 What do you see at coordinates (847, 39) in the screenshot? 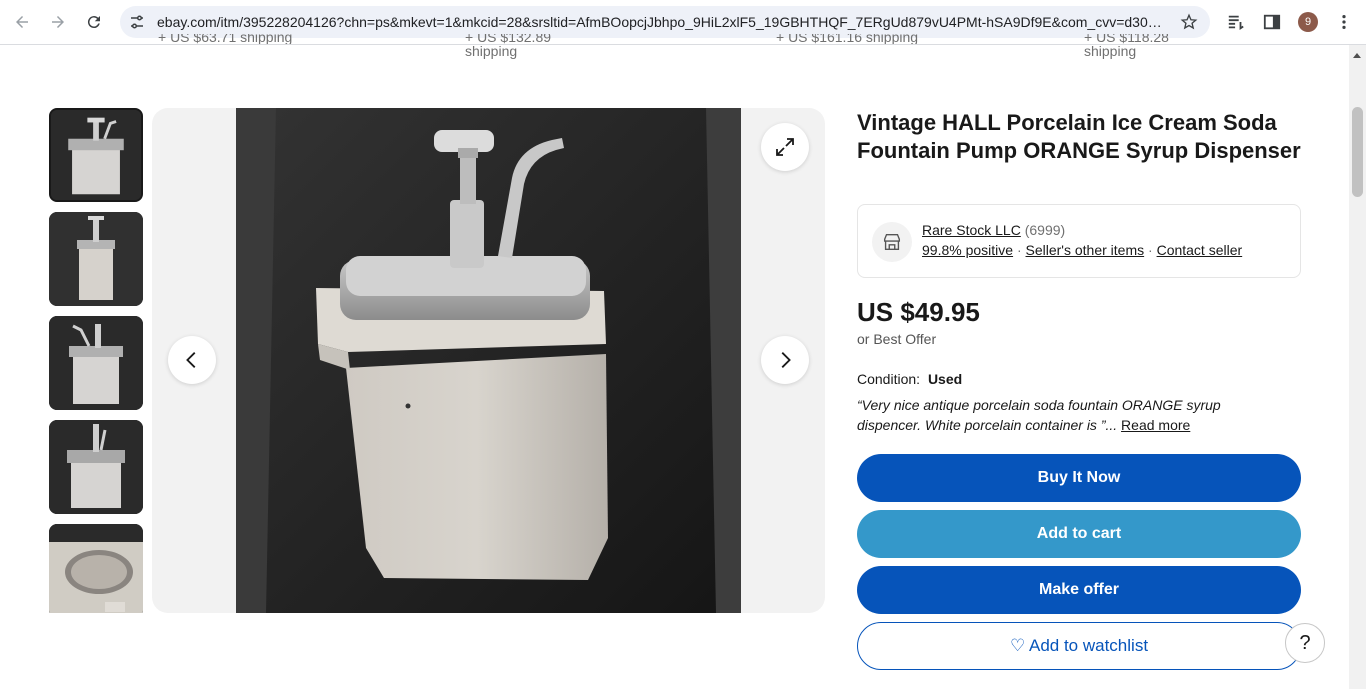
I see `shipping-price-3: + US $161.16 shipping` at bounding box center [847, 39].